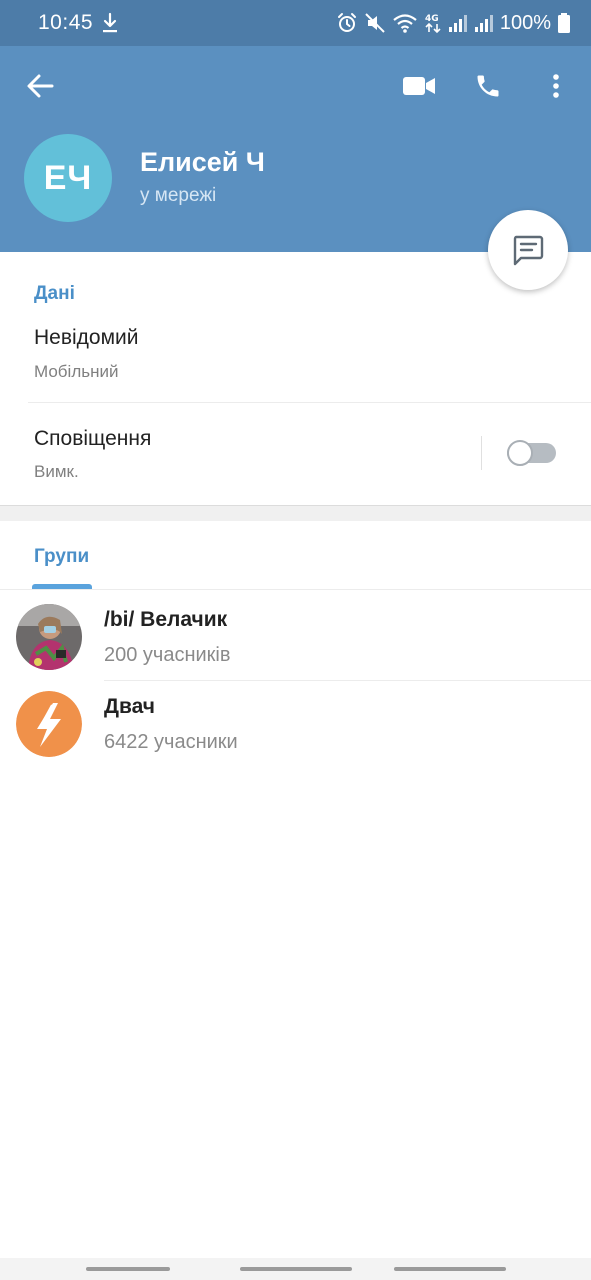 The image size is (591, 1280). What do you see at coordinates (295, 589) in the screenshot?
I see `tabs-divider` at bounding box center [295, 589].